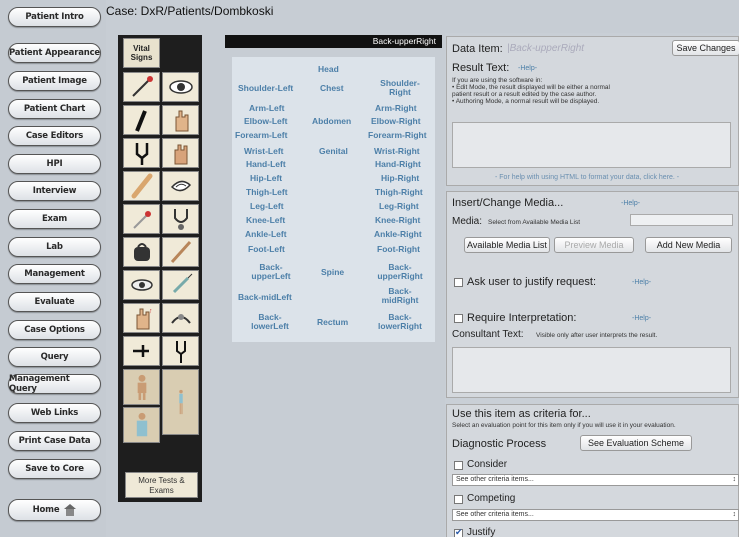 This screenshot has height=537, width=739. I want to click on tongue-depressor-icon, so click(180, 252).